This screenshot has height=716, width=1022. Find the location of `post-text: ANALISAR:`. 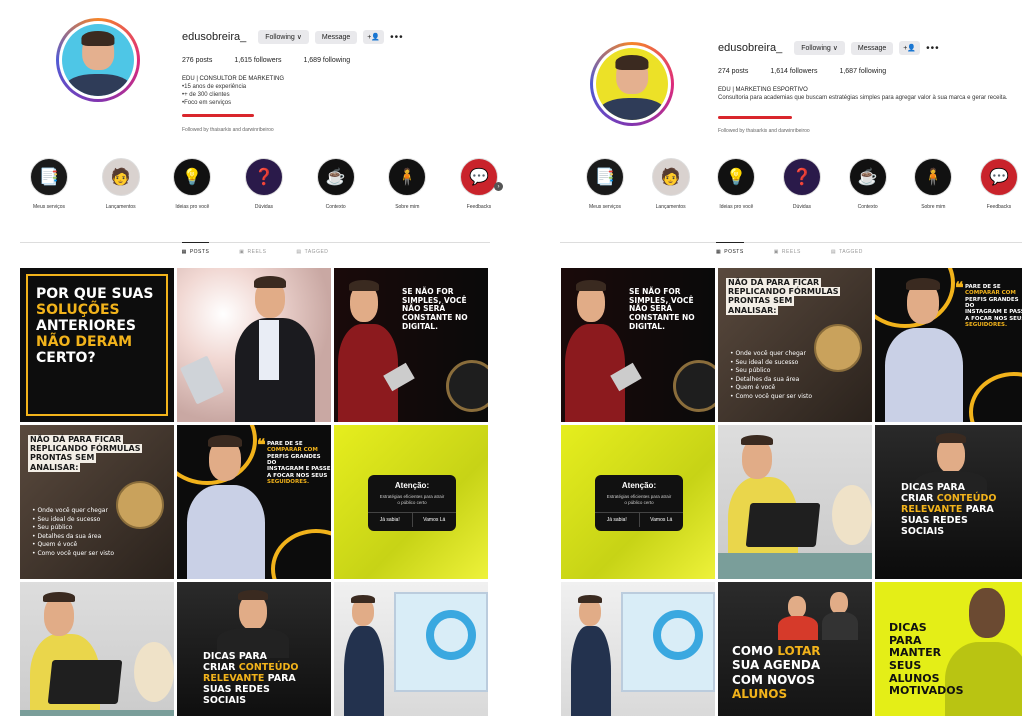

post-text: ANALISAR: is located at coordinates (54, 467).